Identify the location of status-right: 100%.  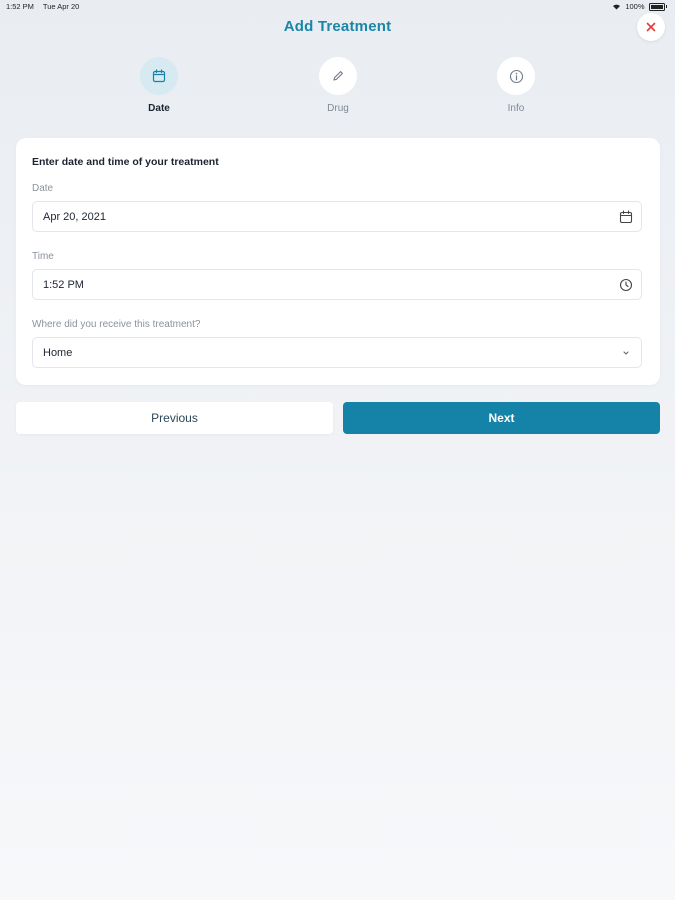
(639, 6).